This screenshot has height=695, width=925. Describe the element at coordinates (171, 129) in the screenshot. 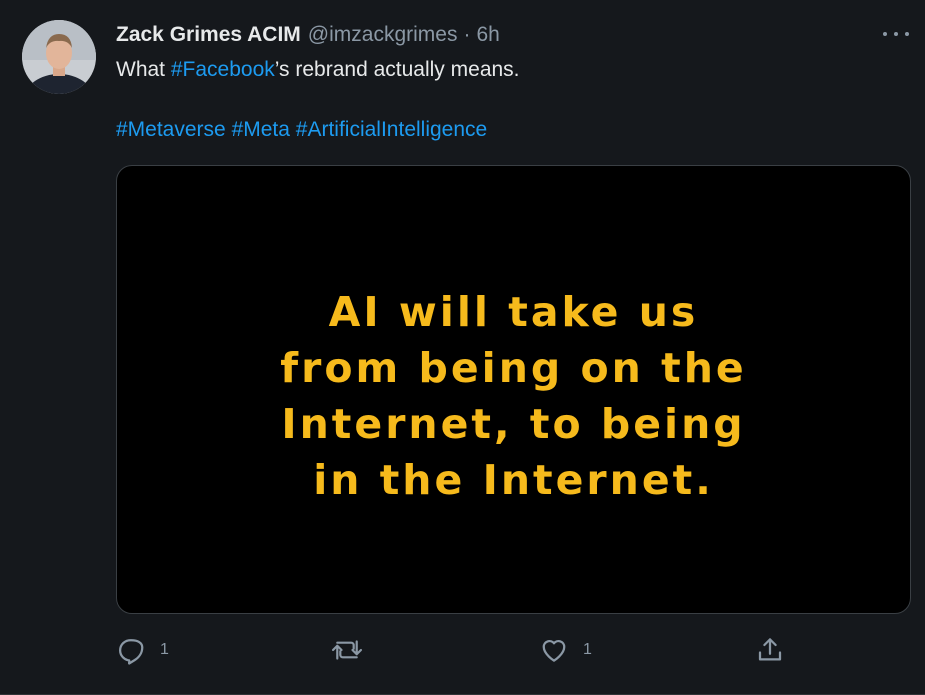

I see `hashtag-link: #Metaverse` at that location.